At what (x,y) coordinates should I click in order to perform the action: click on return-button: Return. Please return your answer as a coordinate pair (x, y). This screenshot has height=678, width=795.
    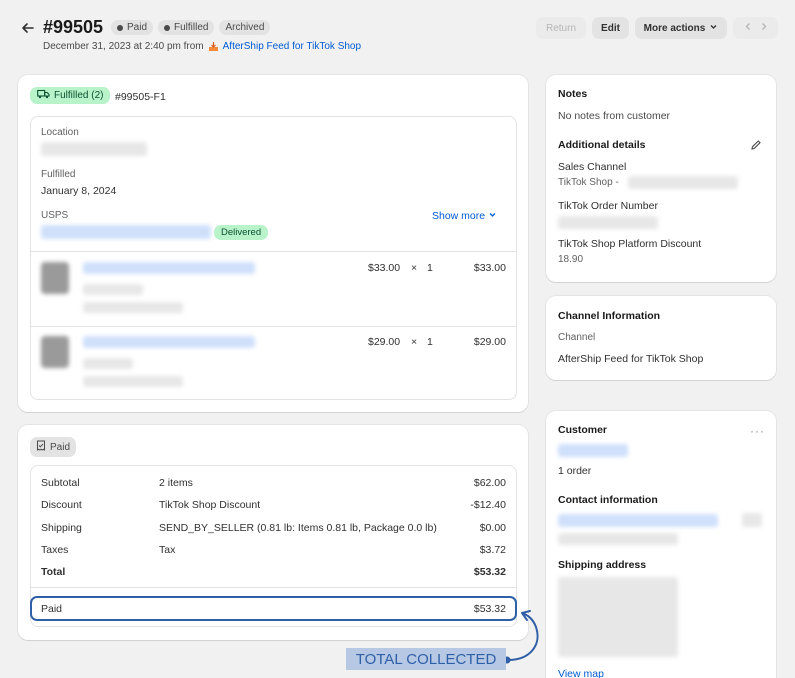
    Looking at the image, I should click on (561, 28).